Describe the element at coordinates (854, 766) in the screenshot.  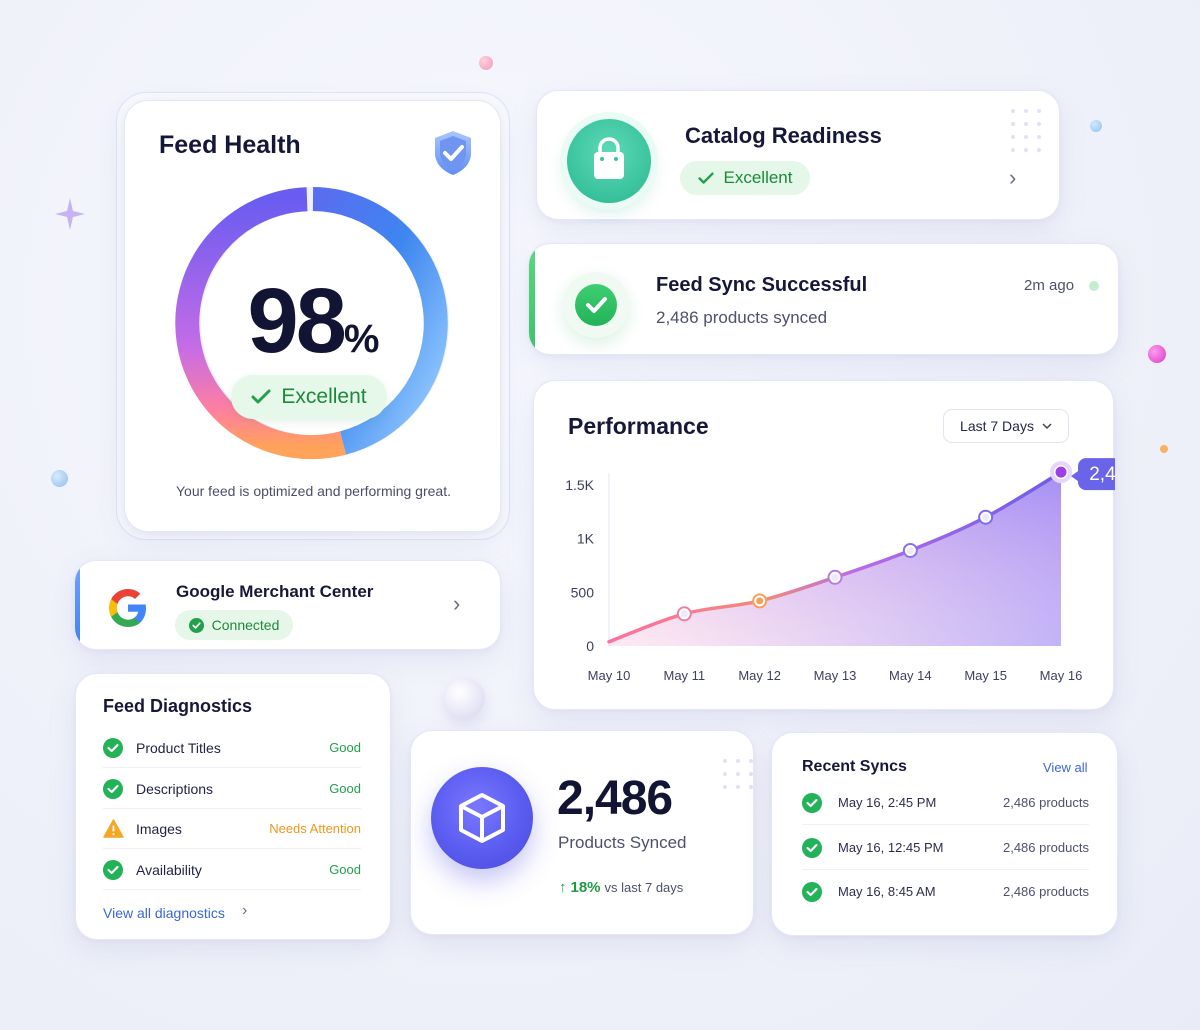
I see `recent-syncs-title: Recent Syncs` at that location.